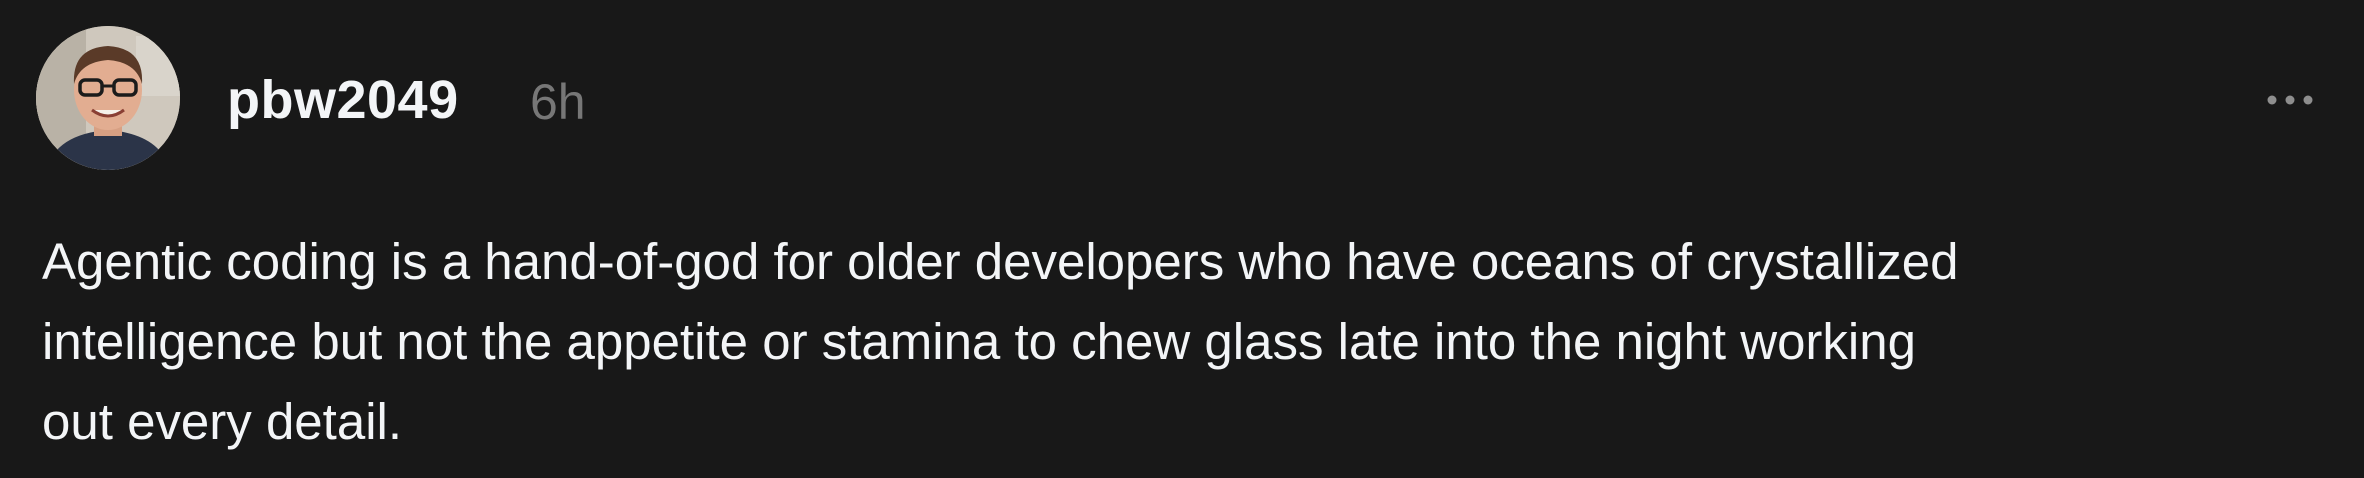 The image size is (2364, 478). I want to click on avatar, so click(108, 98).